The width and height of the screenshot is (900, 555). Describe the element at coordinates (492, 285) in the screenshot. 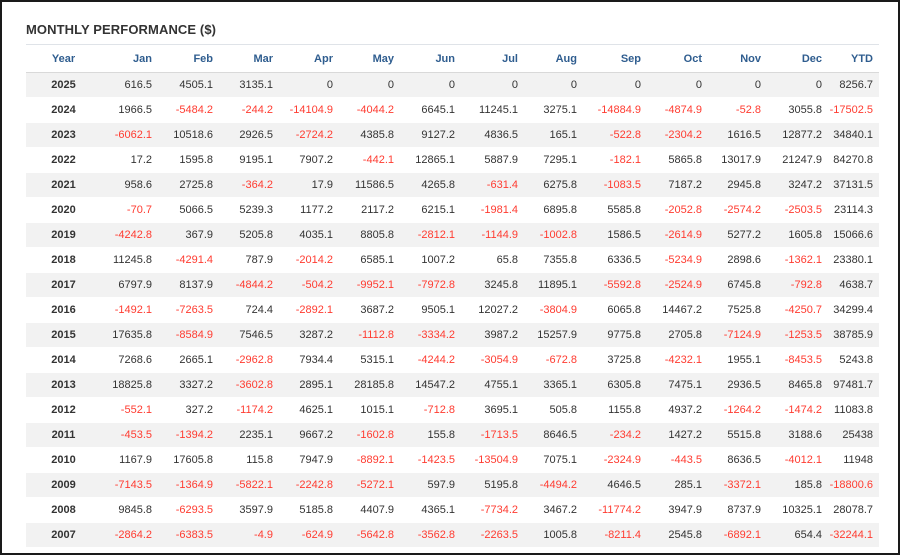

I see `month-value-cell: 3245.8` at that location.